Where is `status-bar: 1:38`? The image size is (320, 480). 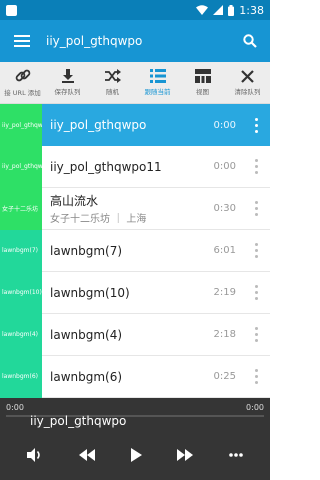
status-bar: 1:38 is located at coordinates (135, 10).